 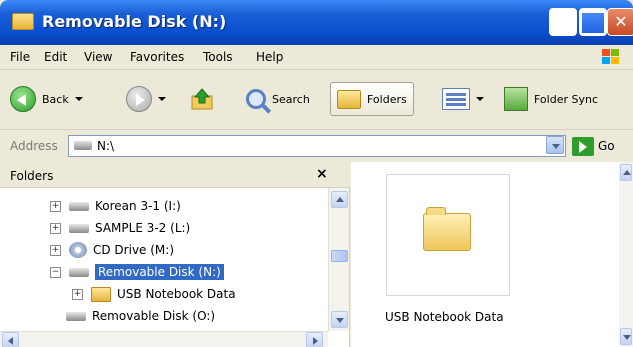 I want to click on tree-item-usb-notebook-data: + USB Notebook Data, so click(x=154, y=294).